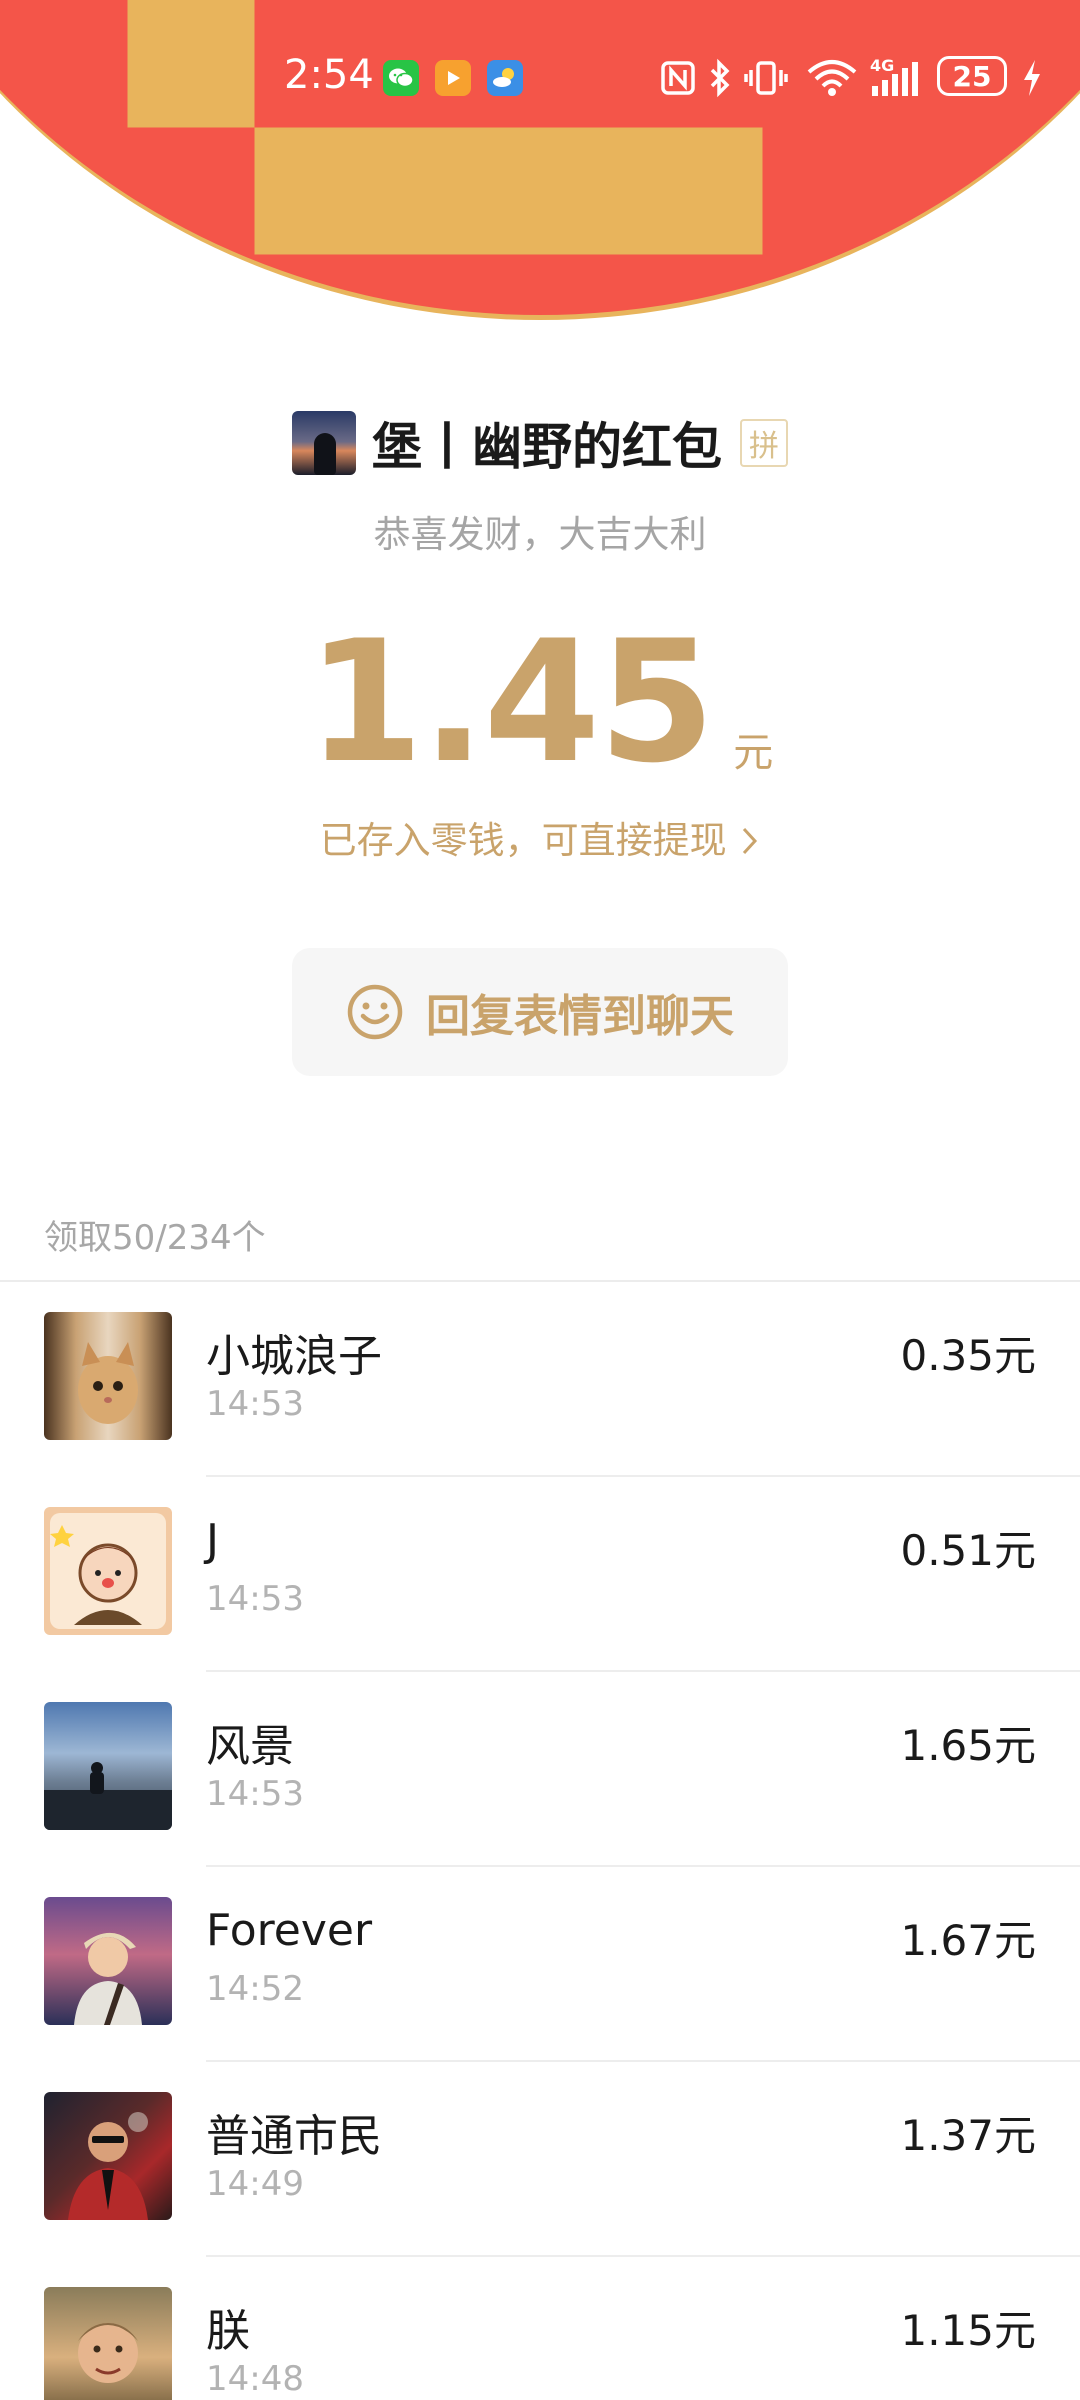 This screenshot has width=1080, height=2400. Describe the element at coordinates (255, 2184) in the screenshot. I see `claim-time: 14:49` at that location.